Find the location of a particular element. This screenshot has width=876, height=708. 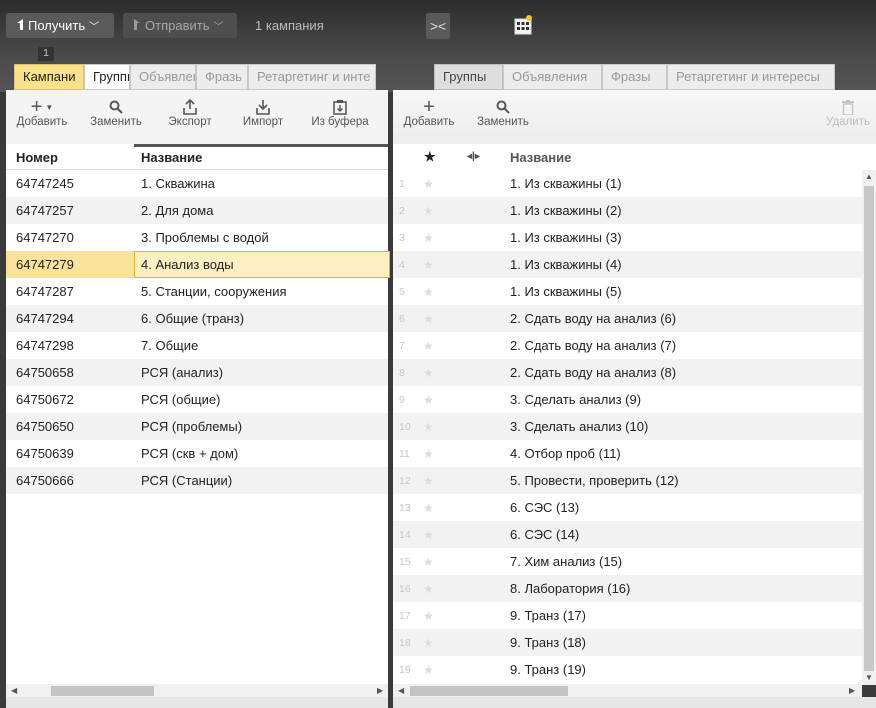

table-row: 64747287 5. Станции, сооружения is located at coordinates (197, 291).